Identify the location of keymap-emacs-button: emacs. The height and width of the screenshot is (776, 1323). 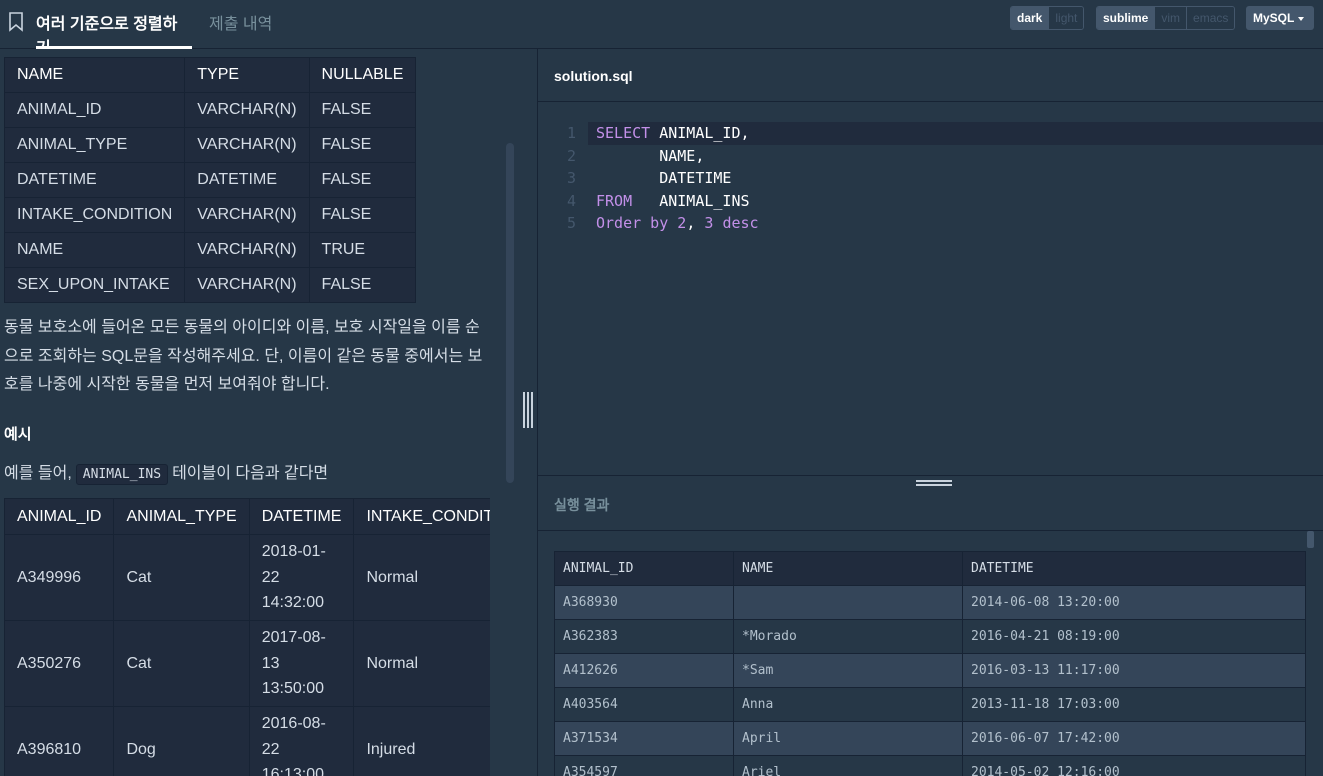
(1210, 18).